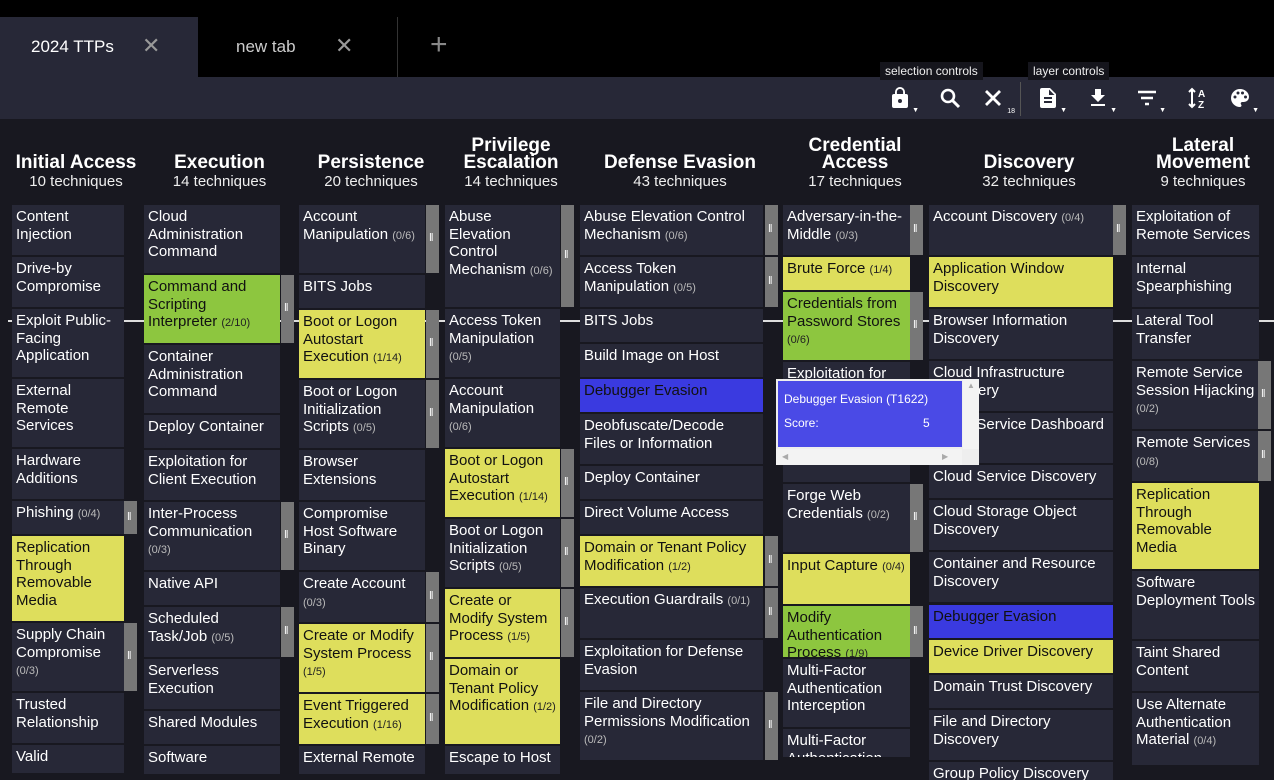 The width and height of the screenshot is (1274, 780). I want to click on technique-cell: Account Manipulation (0/6), so click(362, 239).